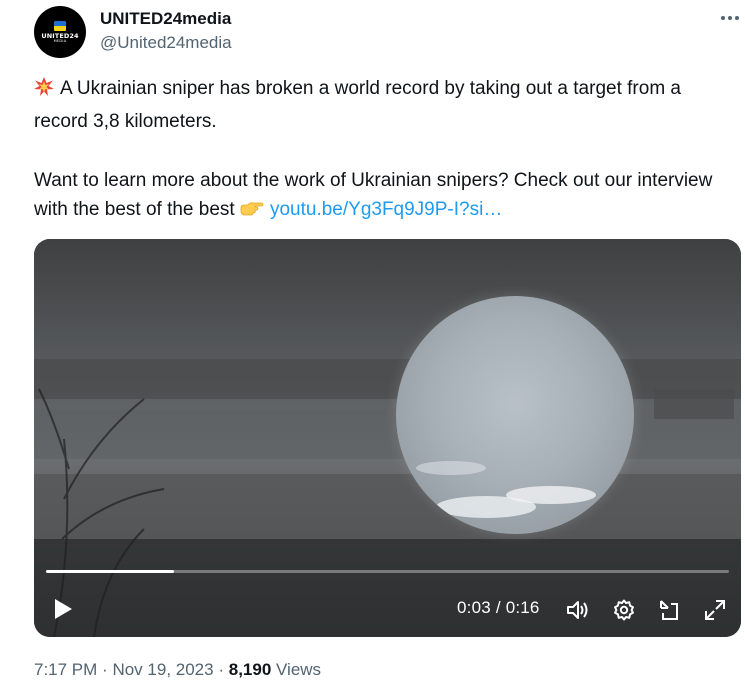 The height and width of the screenshot is (698, 745). What do you see at coordinates (515, 415) in the screenshot?
I see `scope-view` at bounding box center [515, 415].